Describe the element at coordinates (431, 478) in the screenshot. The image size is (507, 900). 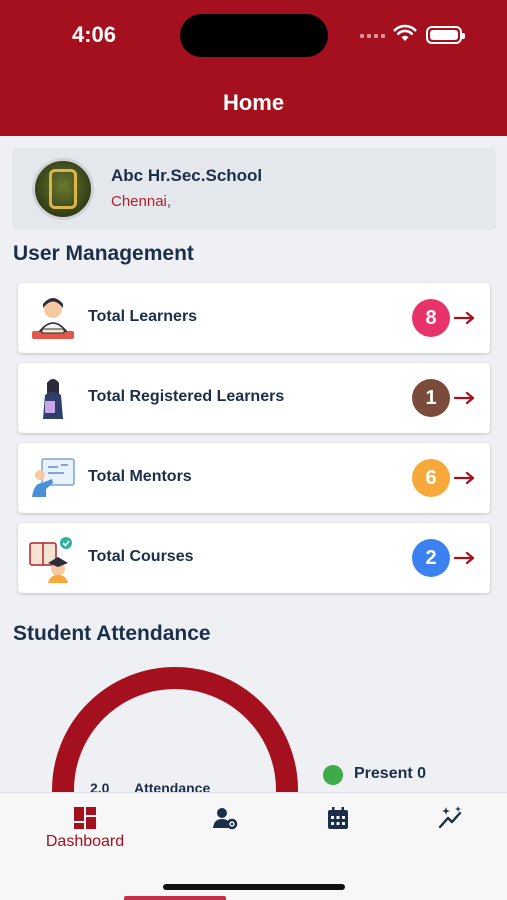
I see `count-badge: 6` at that location.